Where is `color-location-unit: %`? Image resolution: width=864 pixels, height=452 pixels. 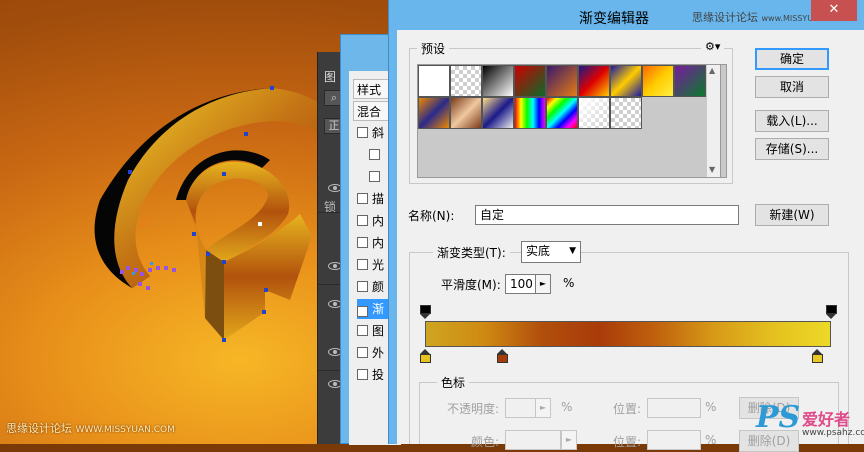 color-location-unit: % is located at coordinates (711, 440).